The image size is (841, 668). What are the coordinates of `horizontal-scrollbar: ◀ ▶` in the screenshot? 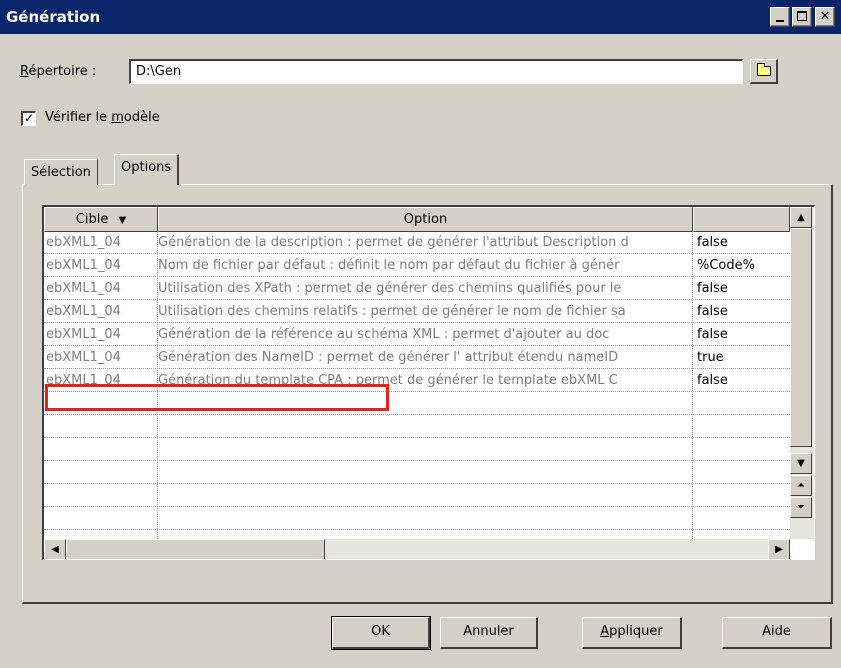 It's located at (417, 549).